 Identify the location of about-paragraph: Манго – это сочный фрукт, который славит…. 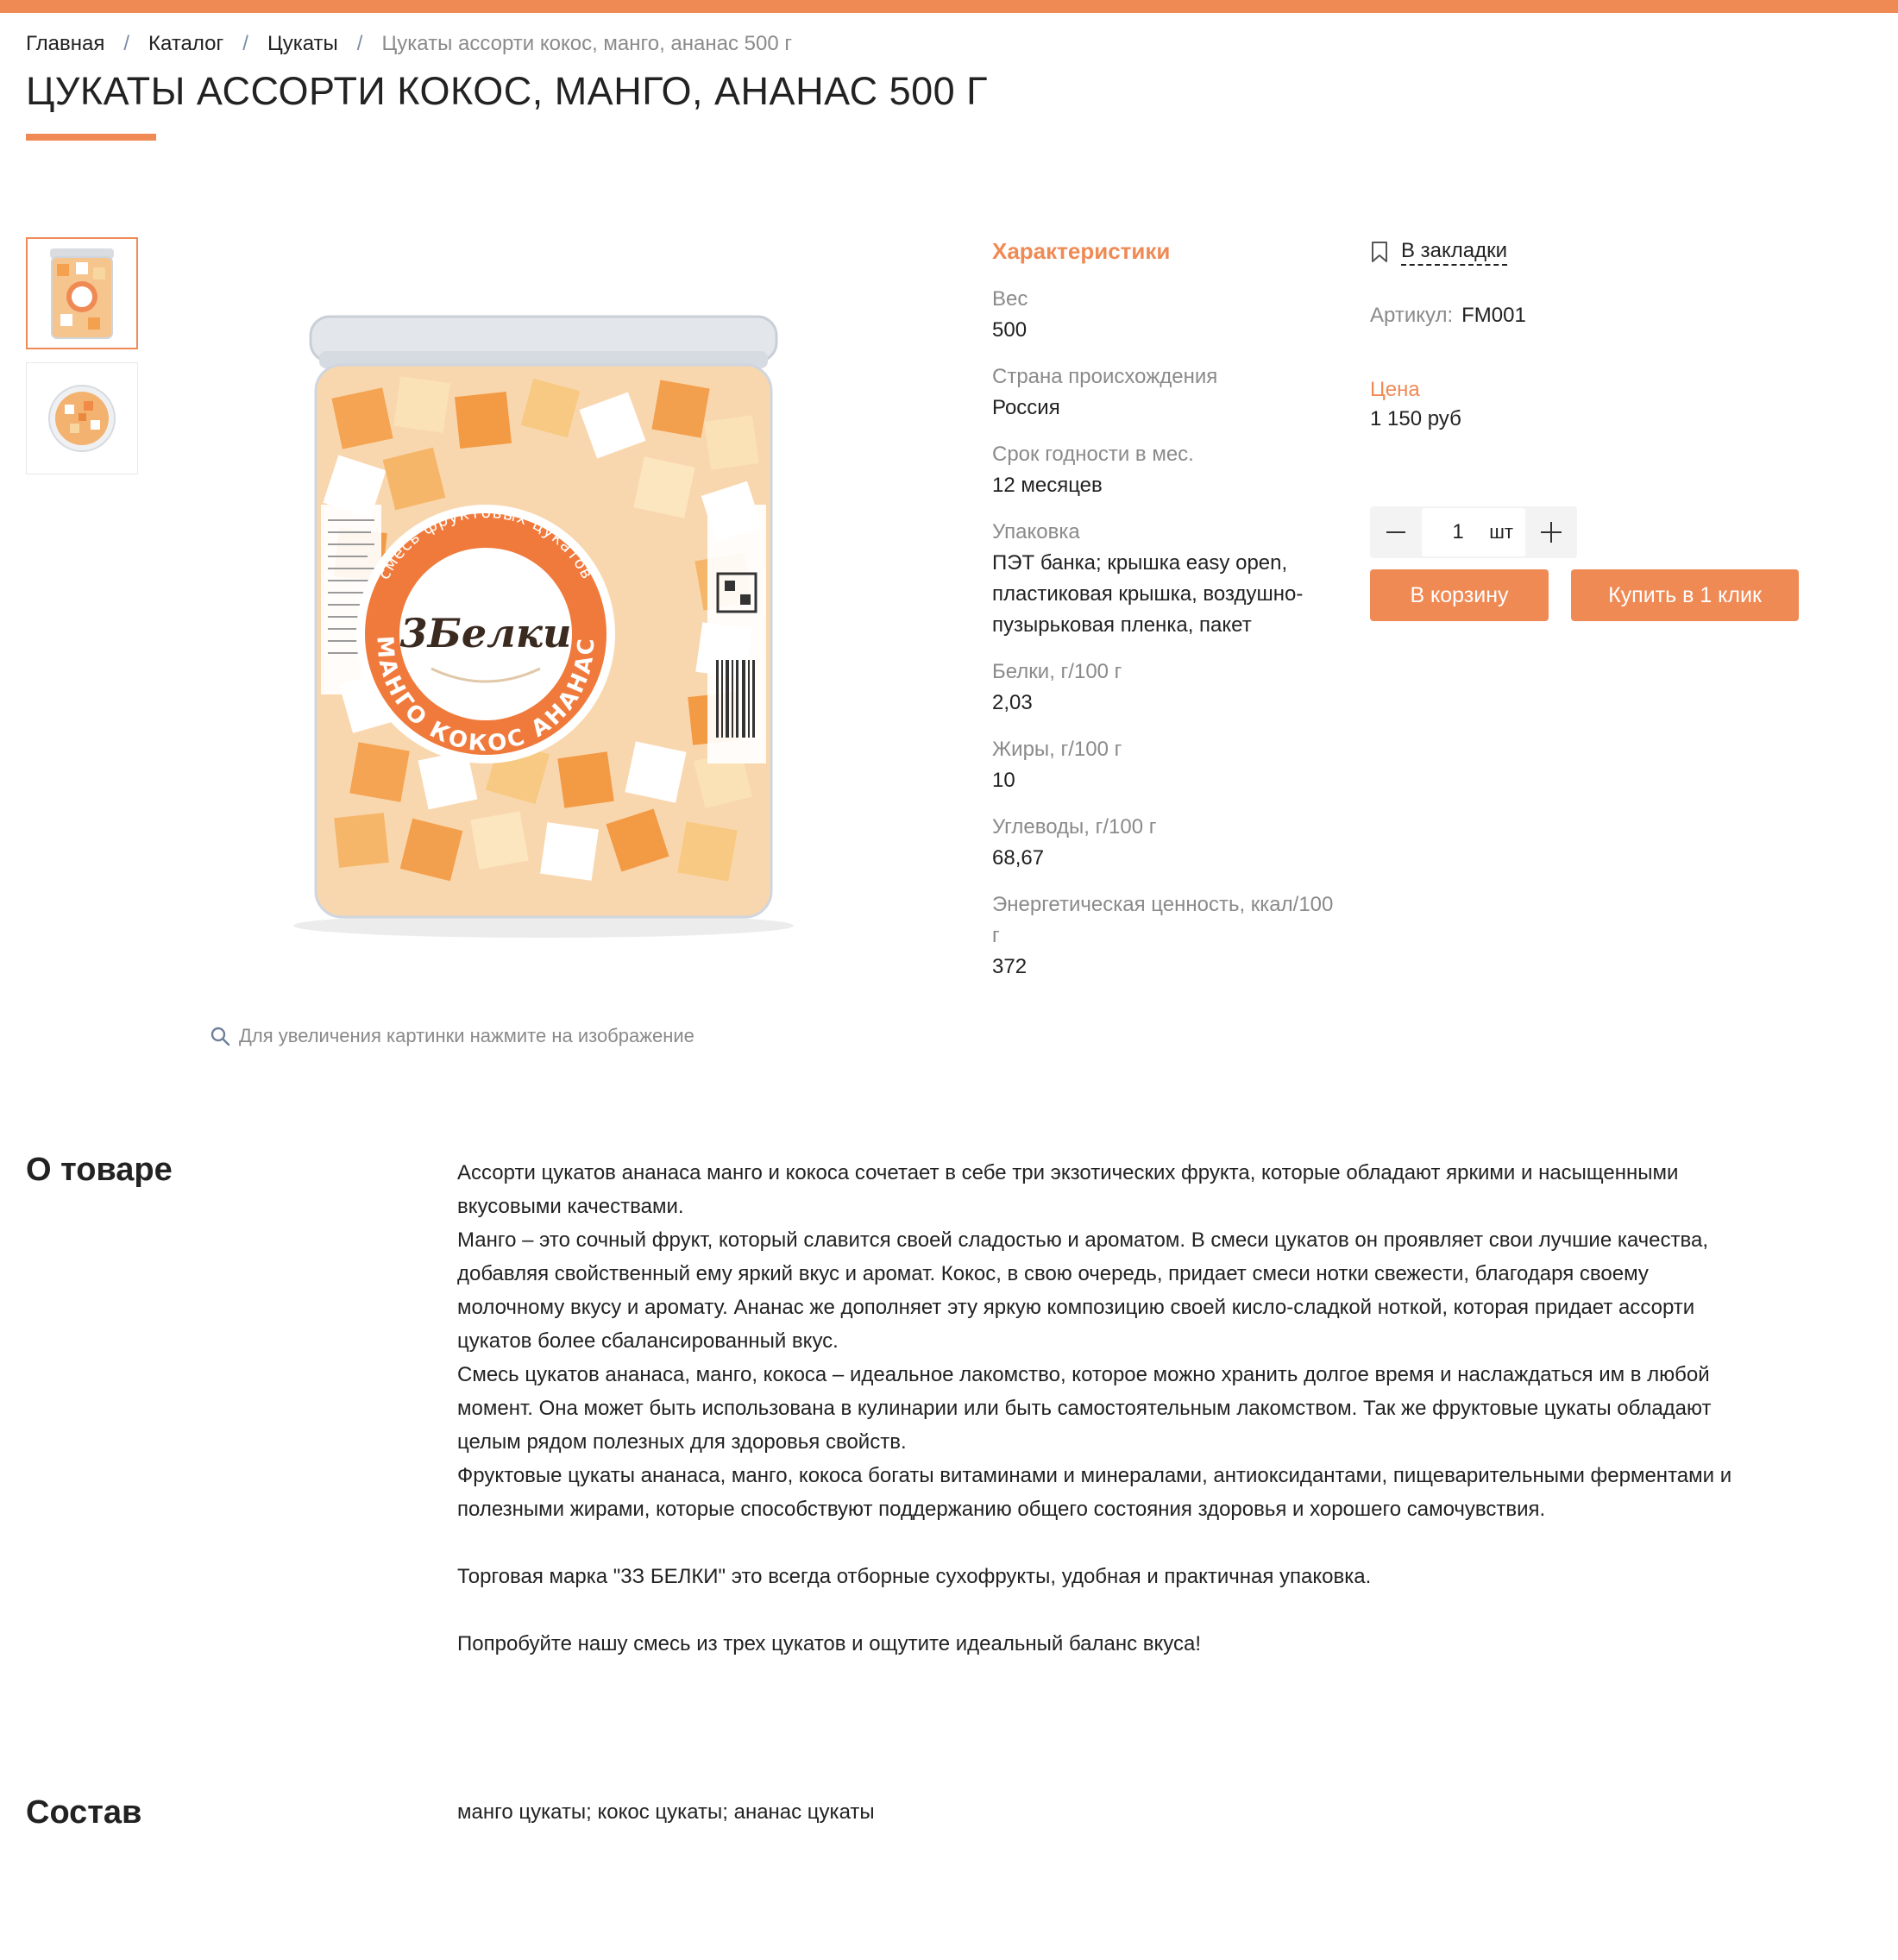
(1083, 1290).